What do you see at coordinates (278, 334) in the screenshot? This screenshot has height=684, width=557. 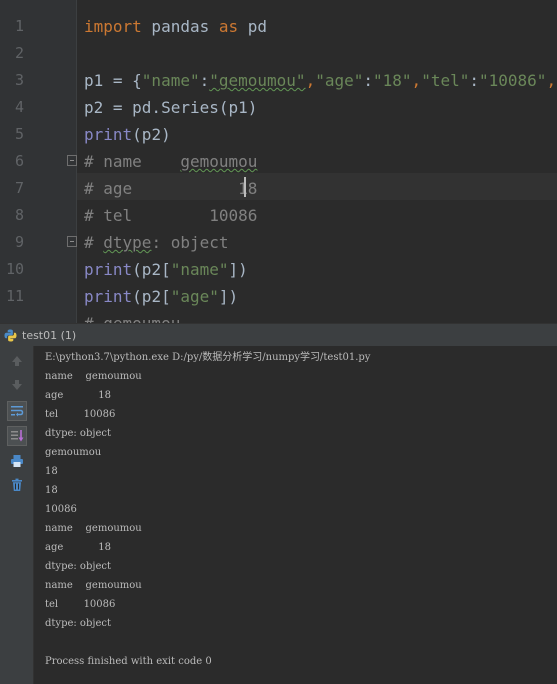 I see `run-tab-header: test01 (1)` at bounding box center [278, 334].